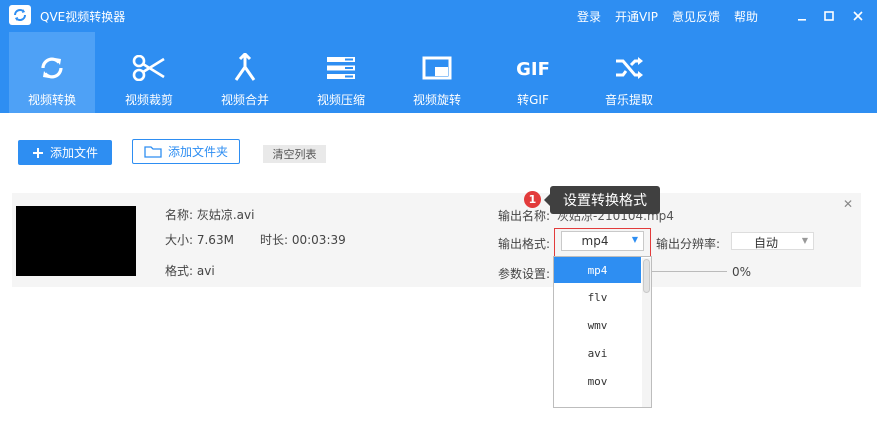  What do you see at coordinates (340, 100) in the screenshot?
I see `tab-label: 视频压缩` at bounding box center [340, 100].